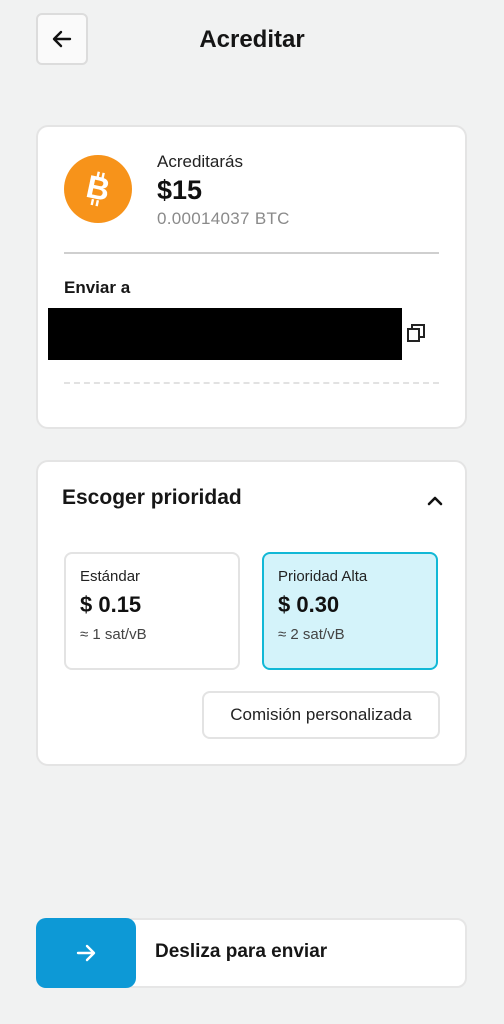 This screenshot has width=504, height=1024. What do you see at coordinates (323, 576) in the screenshot?
I see `option-name: Prioridad Alta` at bounding box center [323, 576].